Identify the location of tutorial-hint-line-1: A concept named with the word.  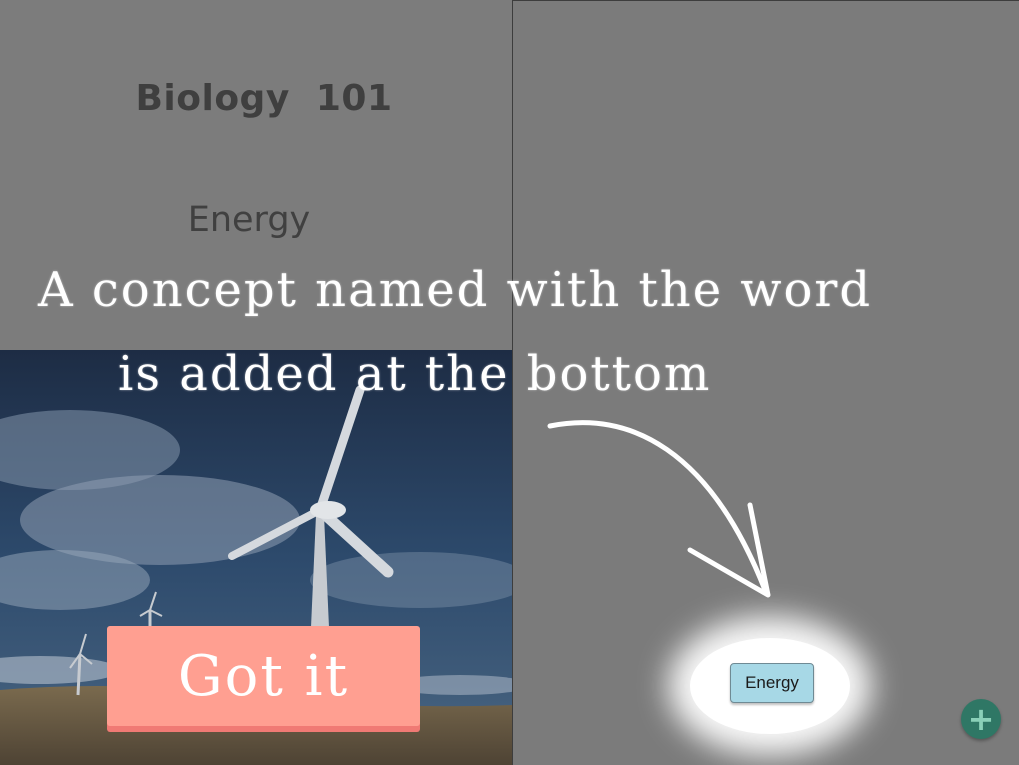
(455, 290).